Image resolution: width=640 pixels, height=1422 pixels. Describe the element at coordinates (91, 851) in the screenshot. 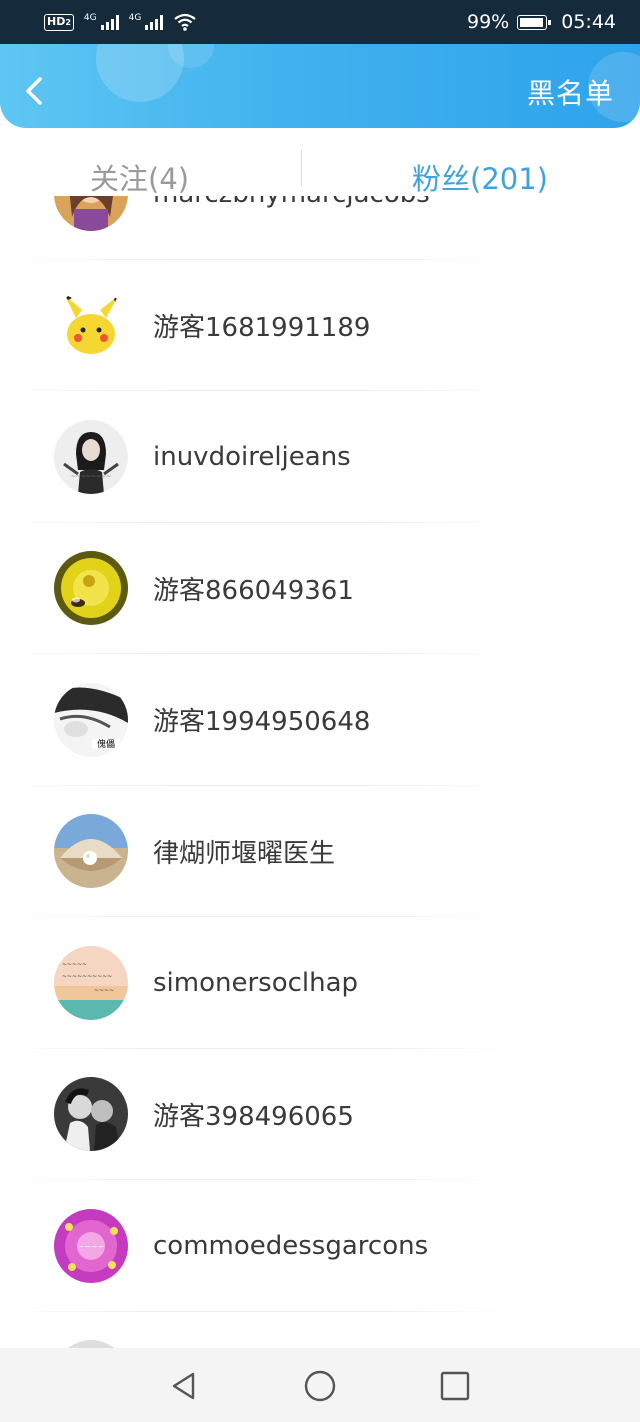

I see `pearl-shell-avatar` at that location.